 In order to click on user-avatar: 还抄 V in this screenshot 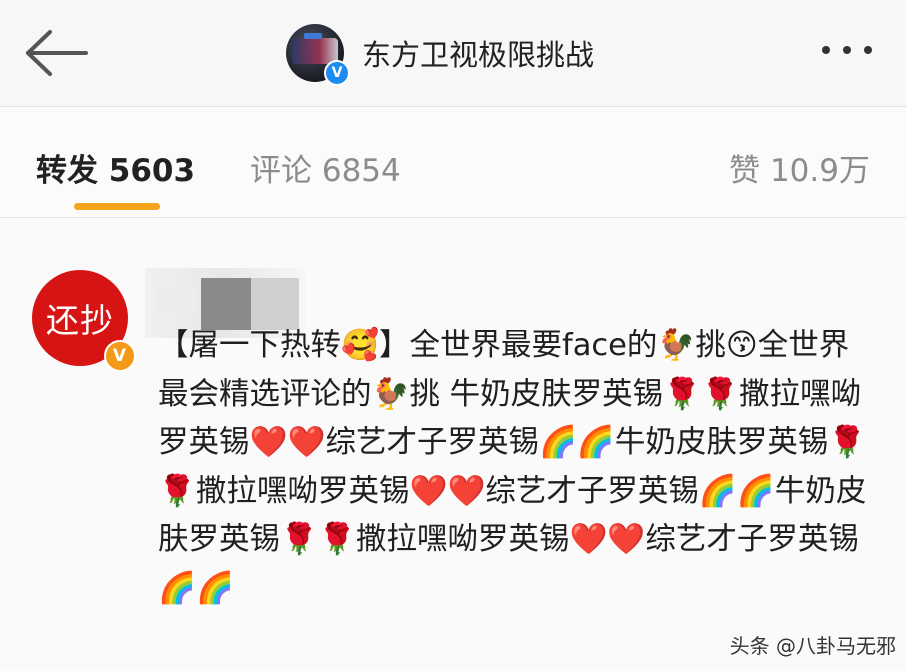, I will do `click(84, 321)`.